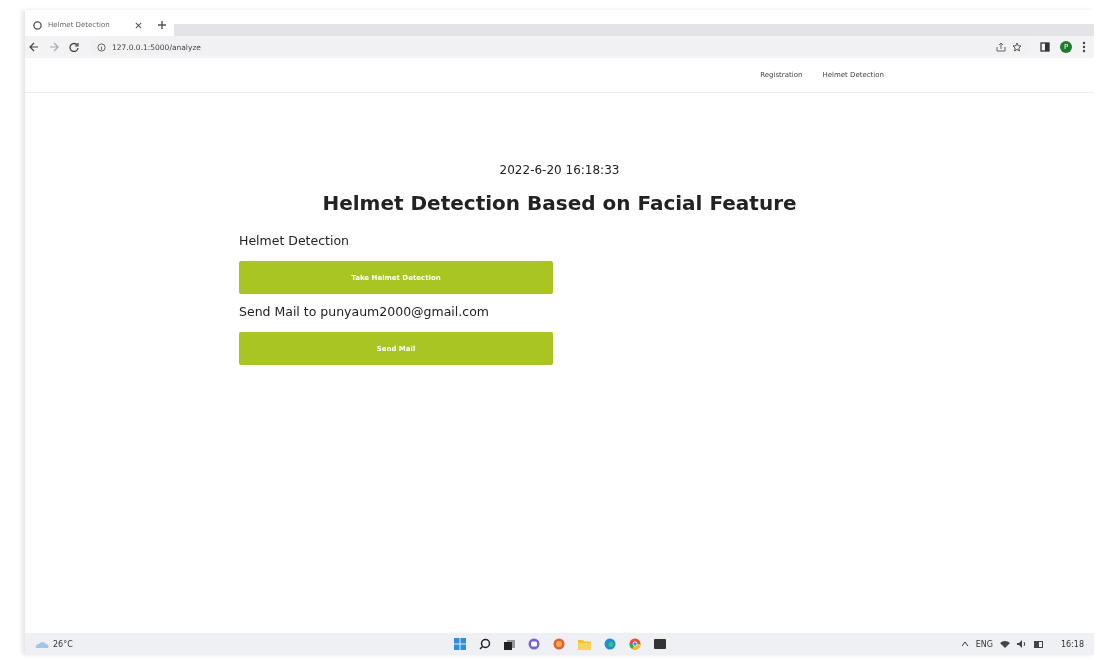 The width and height of the screenshot is (1104, 665). Describe the element at coordinates (1072, 644) in the screenshot. I see `clock: 16:18` at that location.